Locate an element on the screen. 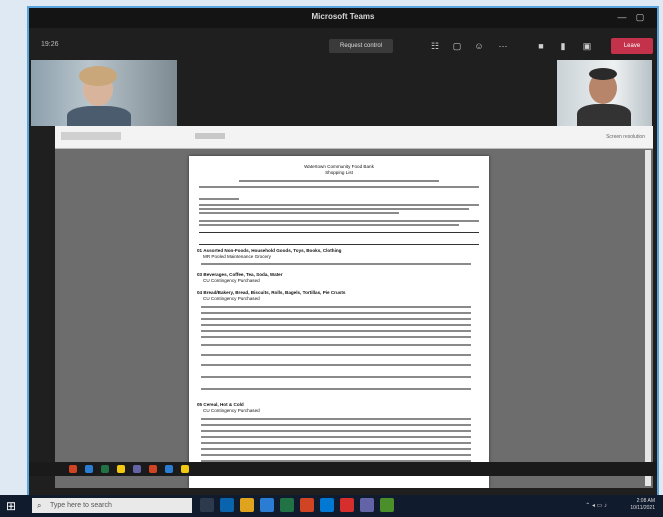  clock-date: 10/11/2021 is located at coordinates (642, 508).